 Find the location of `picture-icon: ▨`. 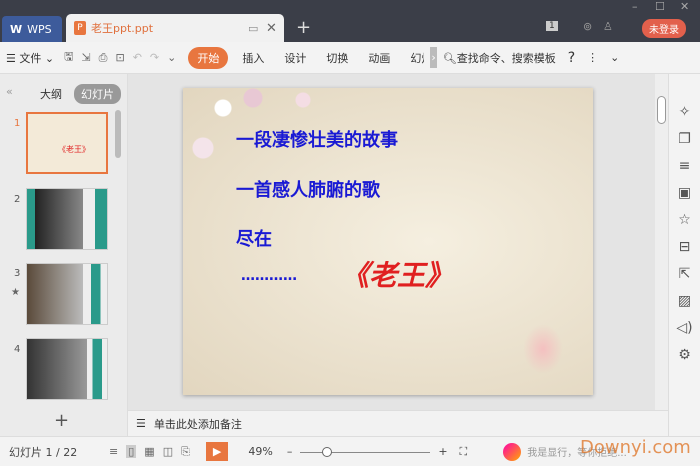

picture-icon: ▨ is located at coordinates (684, 301).